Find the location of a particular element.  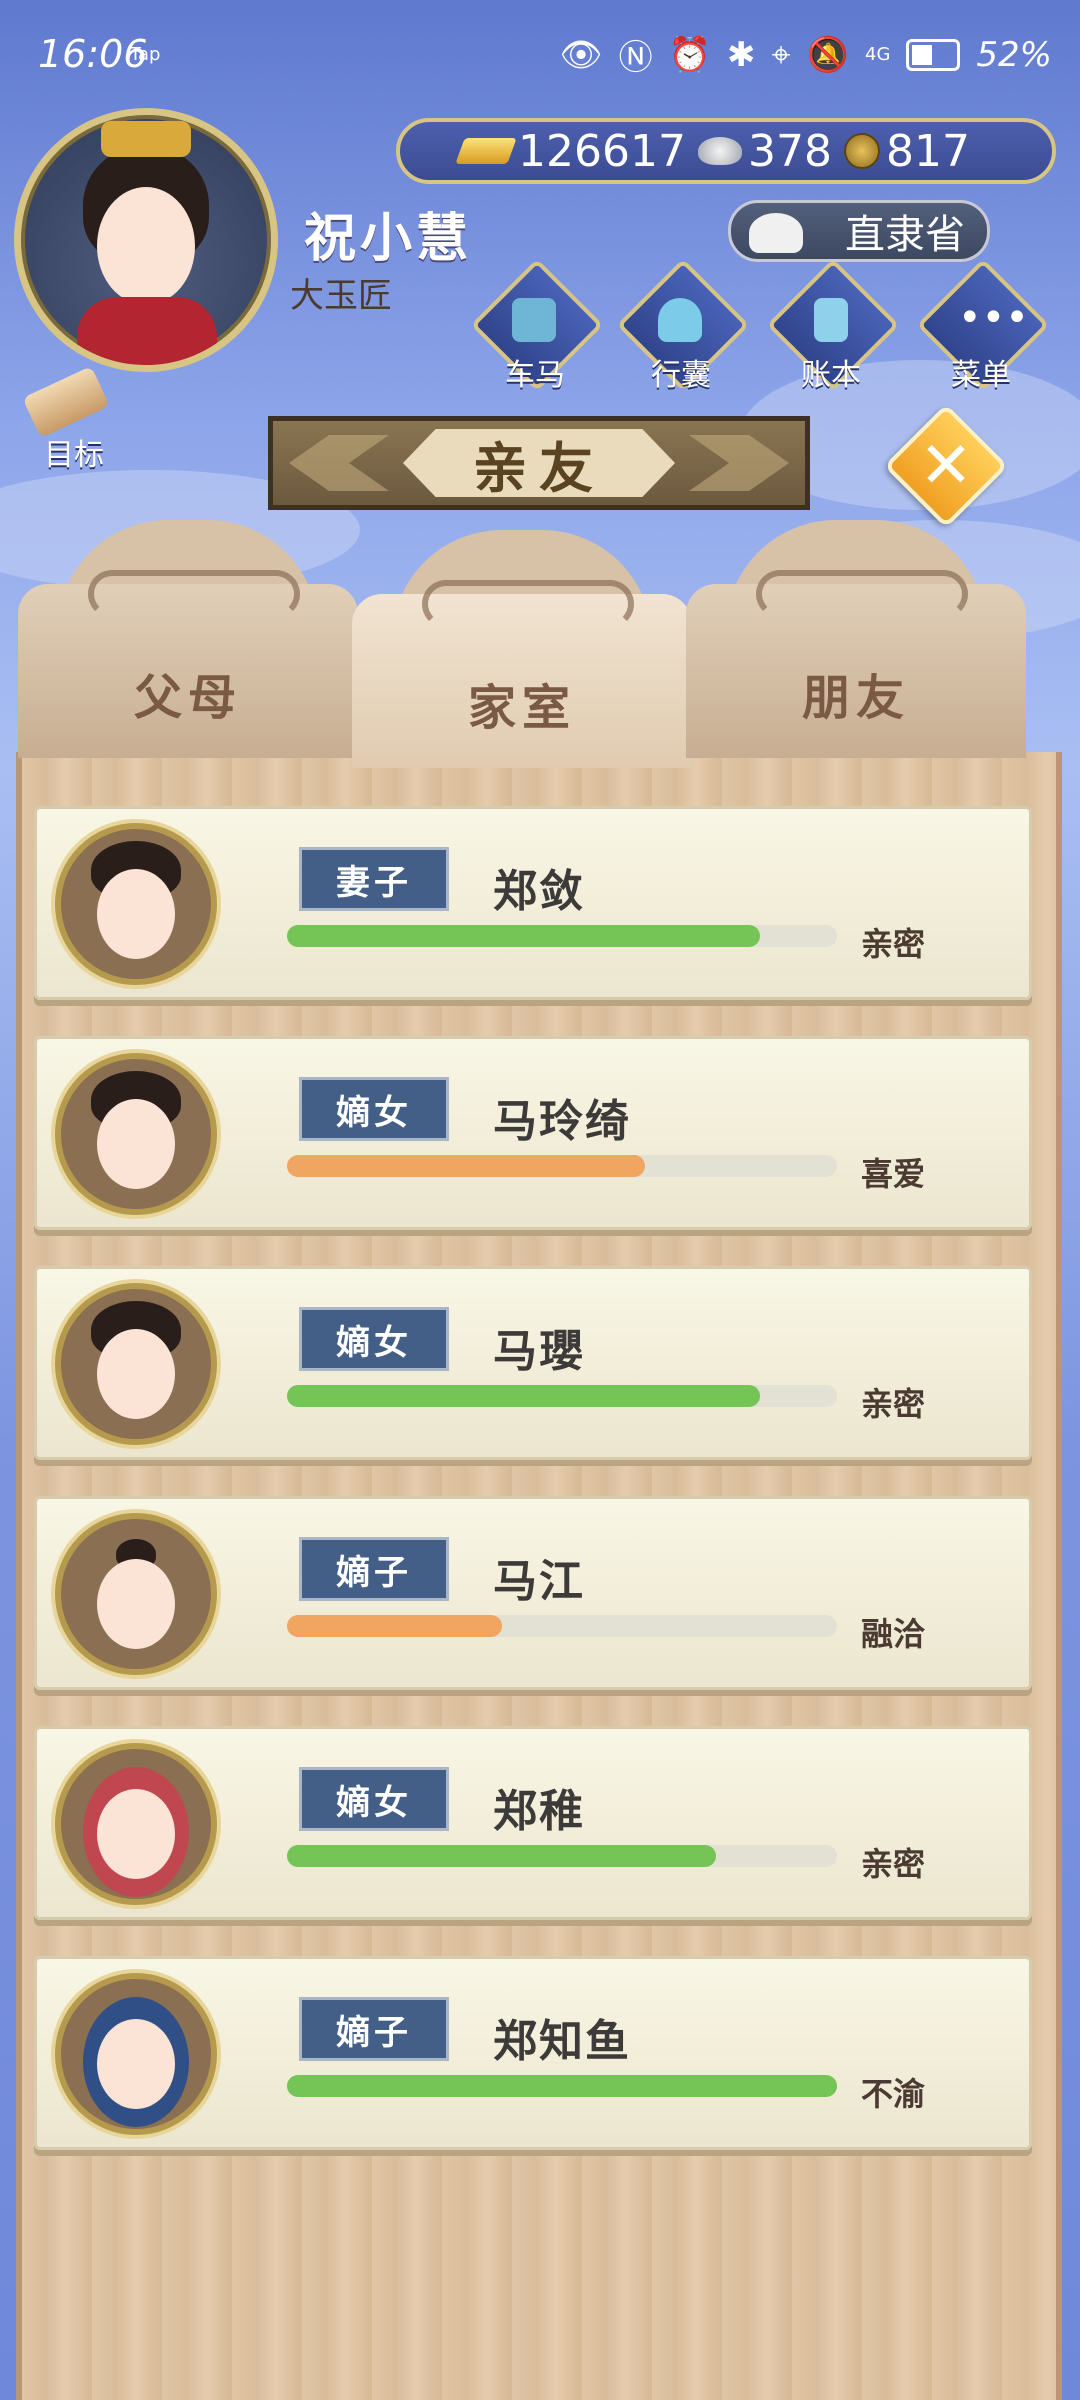

tab-label: 父母 is located at coordinates (187, 698).